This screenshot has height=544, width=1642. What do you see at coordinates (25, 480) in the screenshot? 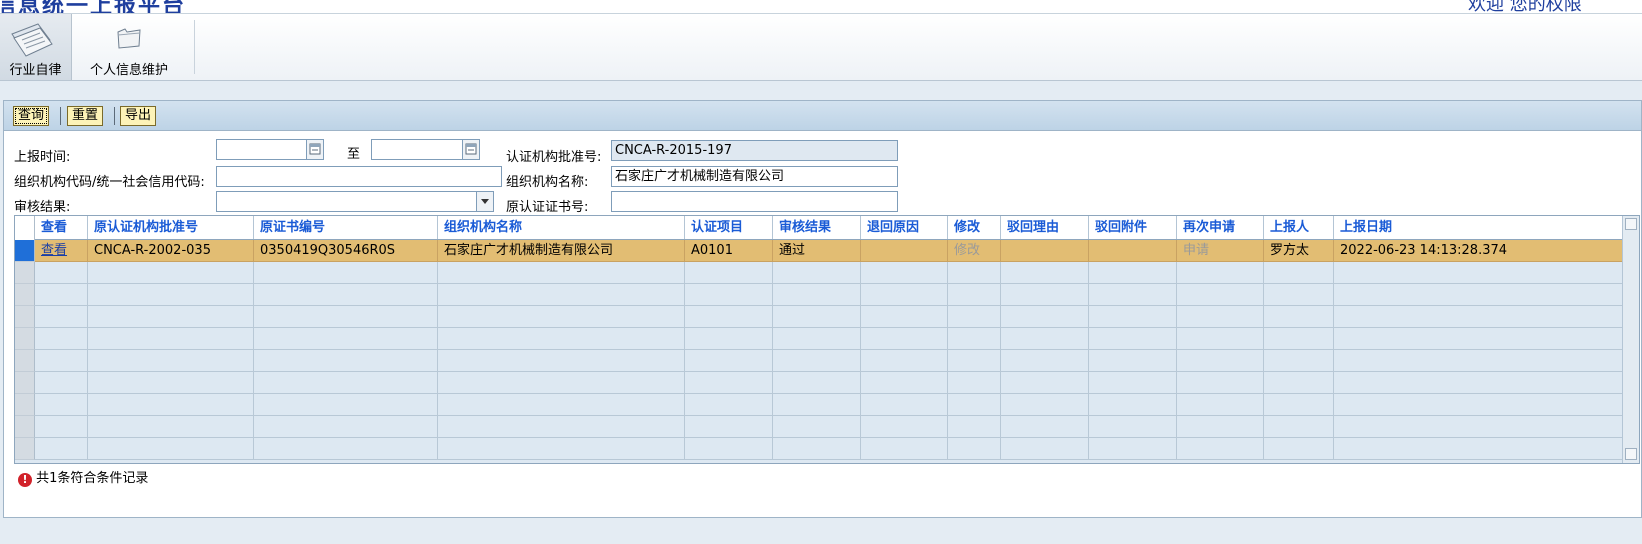
I see `warning-icon: !` at bounding box center [25, 480].